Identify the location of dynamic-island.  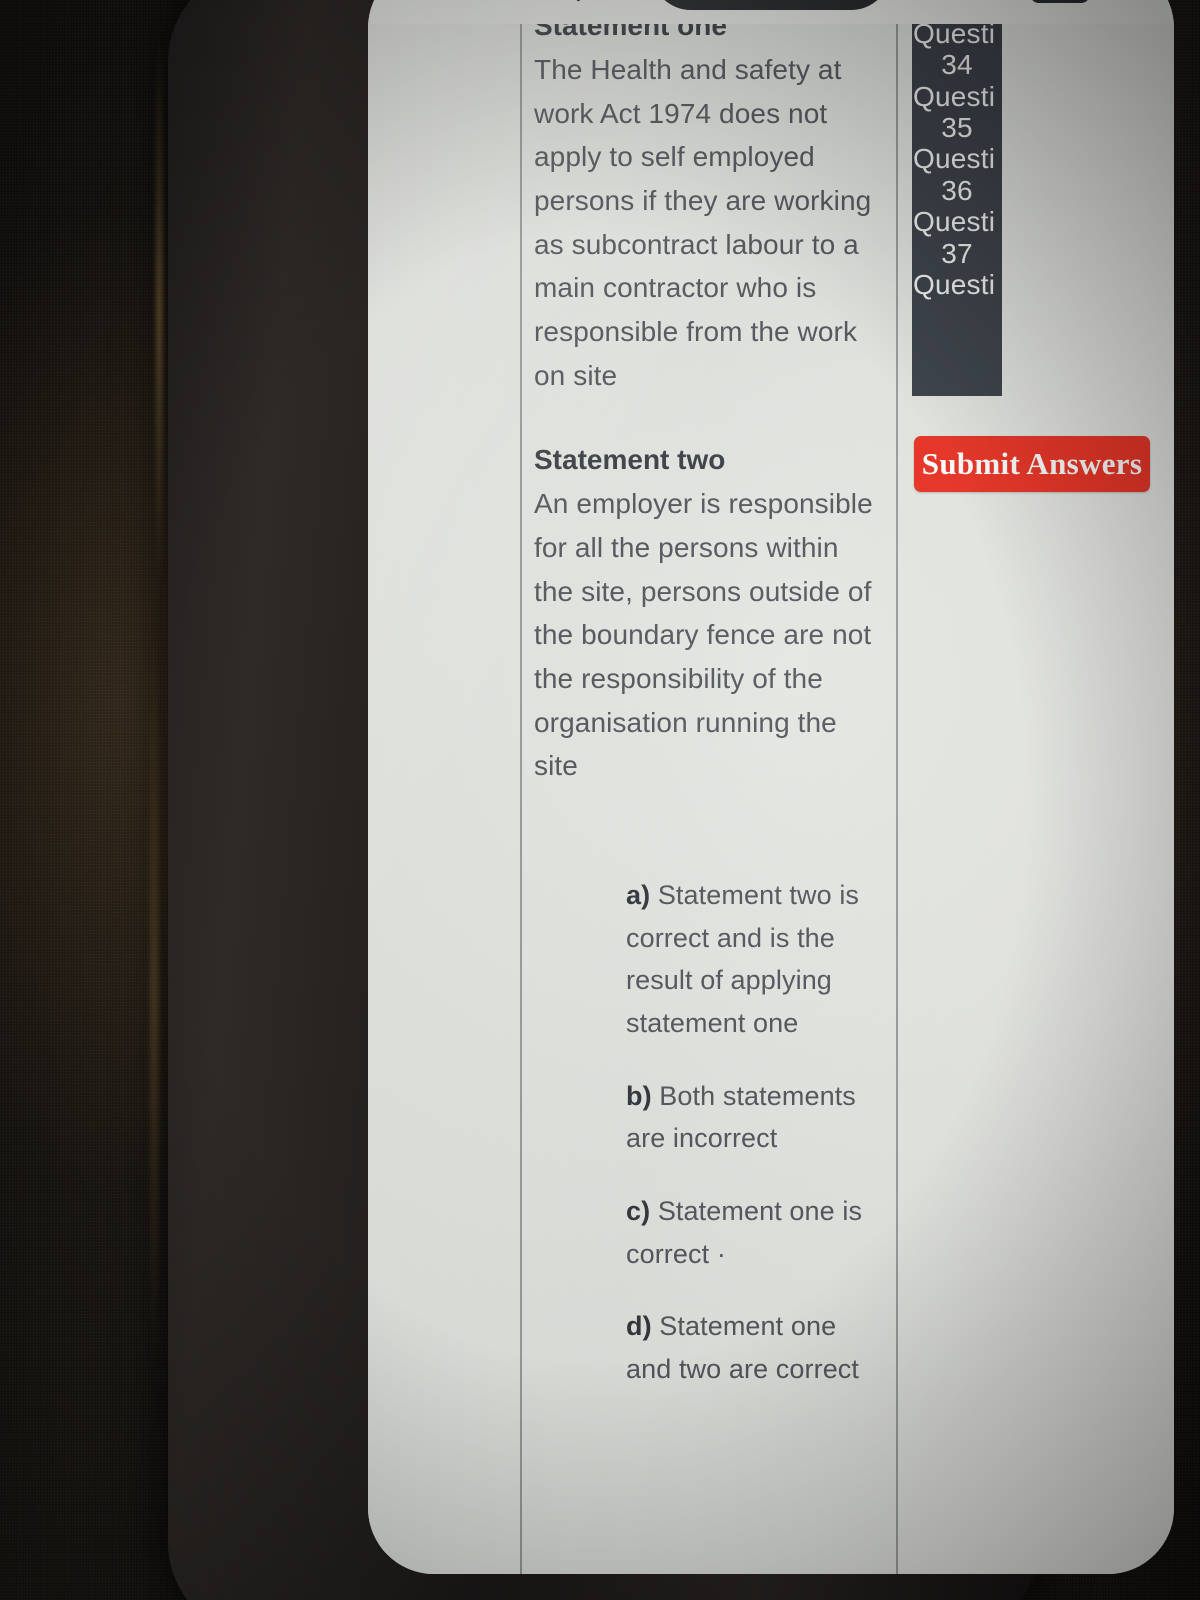
(771, 5).